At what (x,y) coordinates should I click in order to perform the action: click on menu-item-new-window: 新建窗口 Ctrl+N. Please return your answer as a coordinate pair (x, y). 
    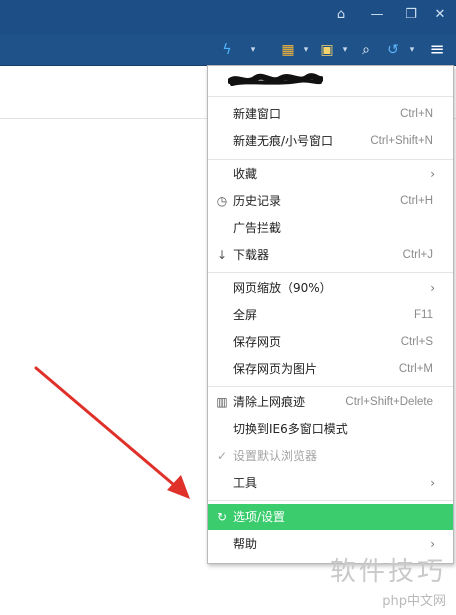
    Looking at the image, I should click on (330, 114).